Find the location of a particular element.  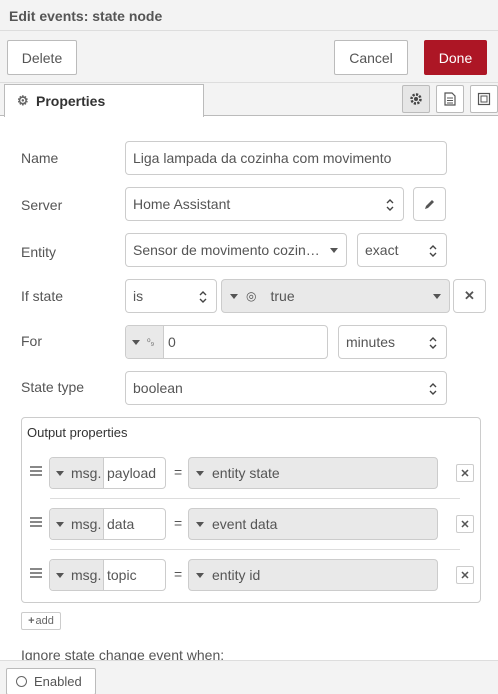

ifstate-value-input: ◎ true is located at coordinates (335, 296).